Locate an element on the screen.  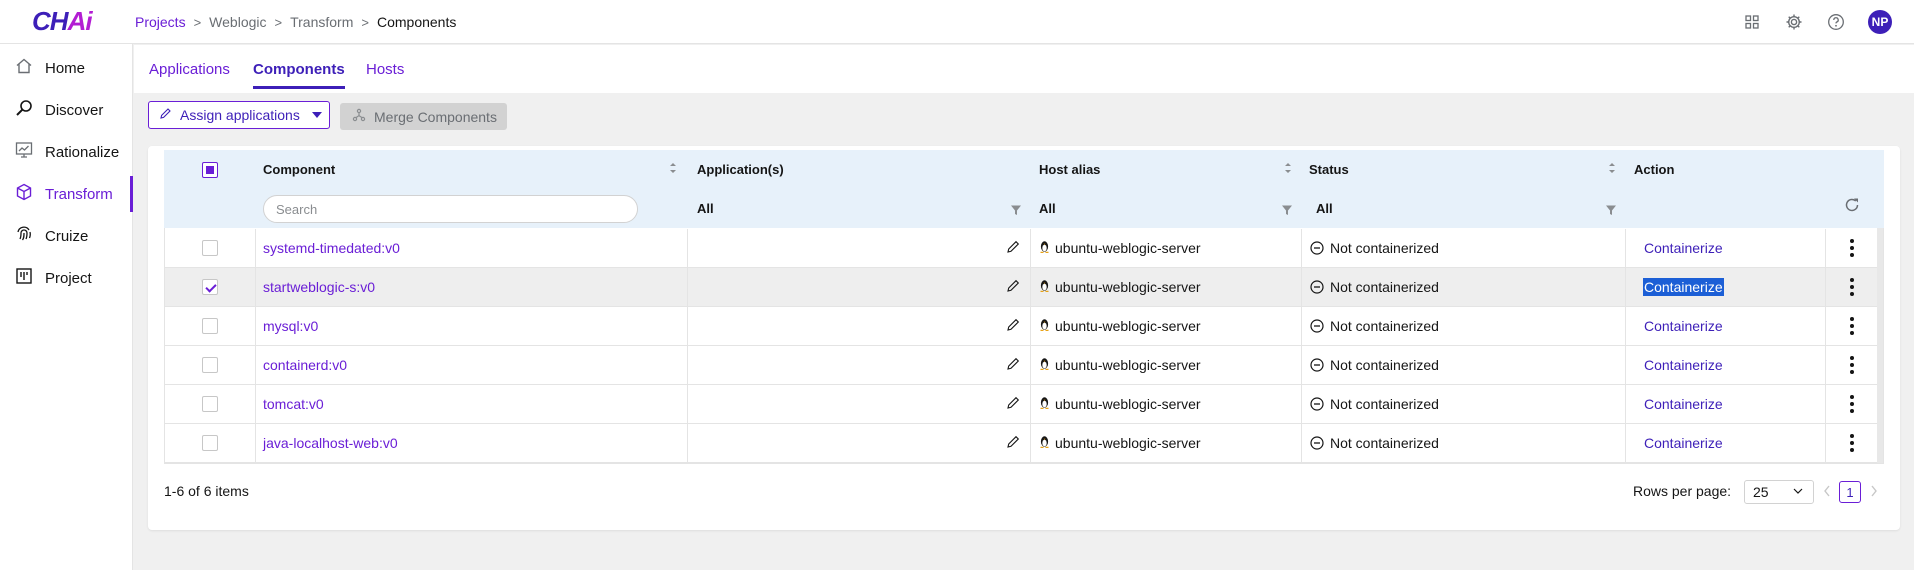
breadcrumb-projects: Projects is located at coordinates (160, 22).